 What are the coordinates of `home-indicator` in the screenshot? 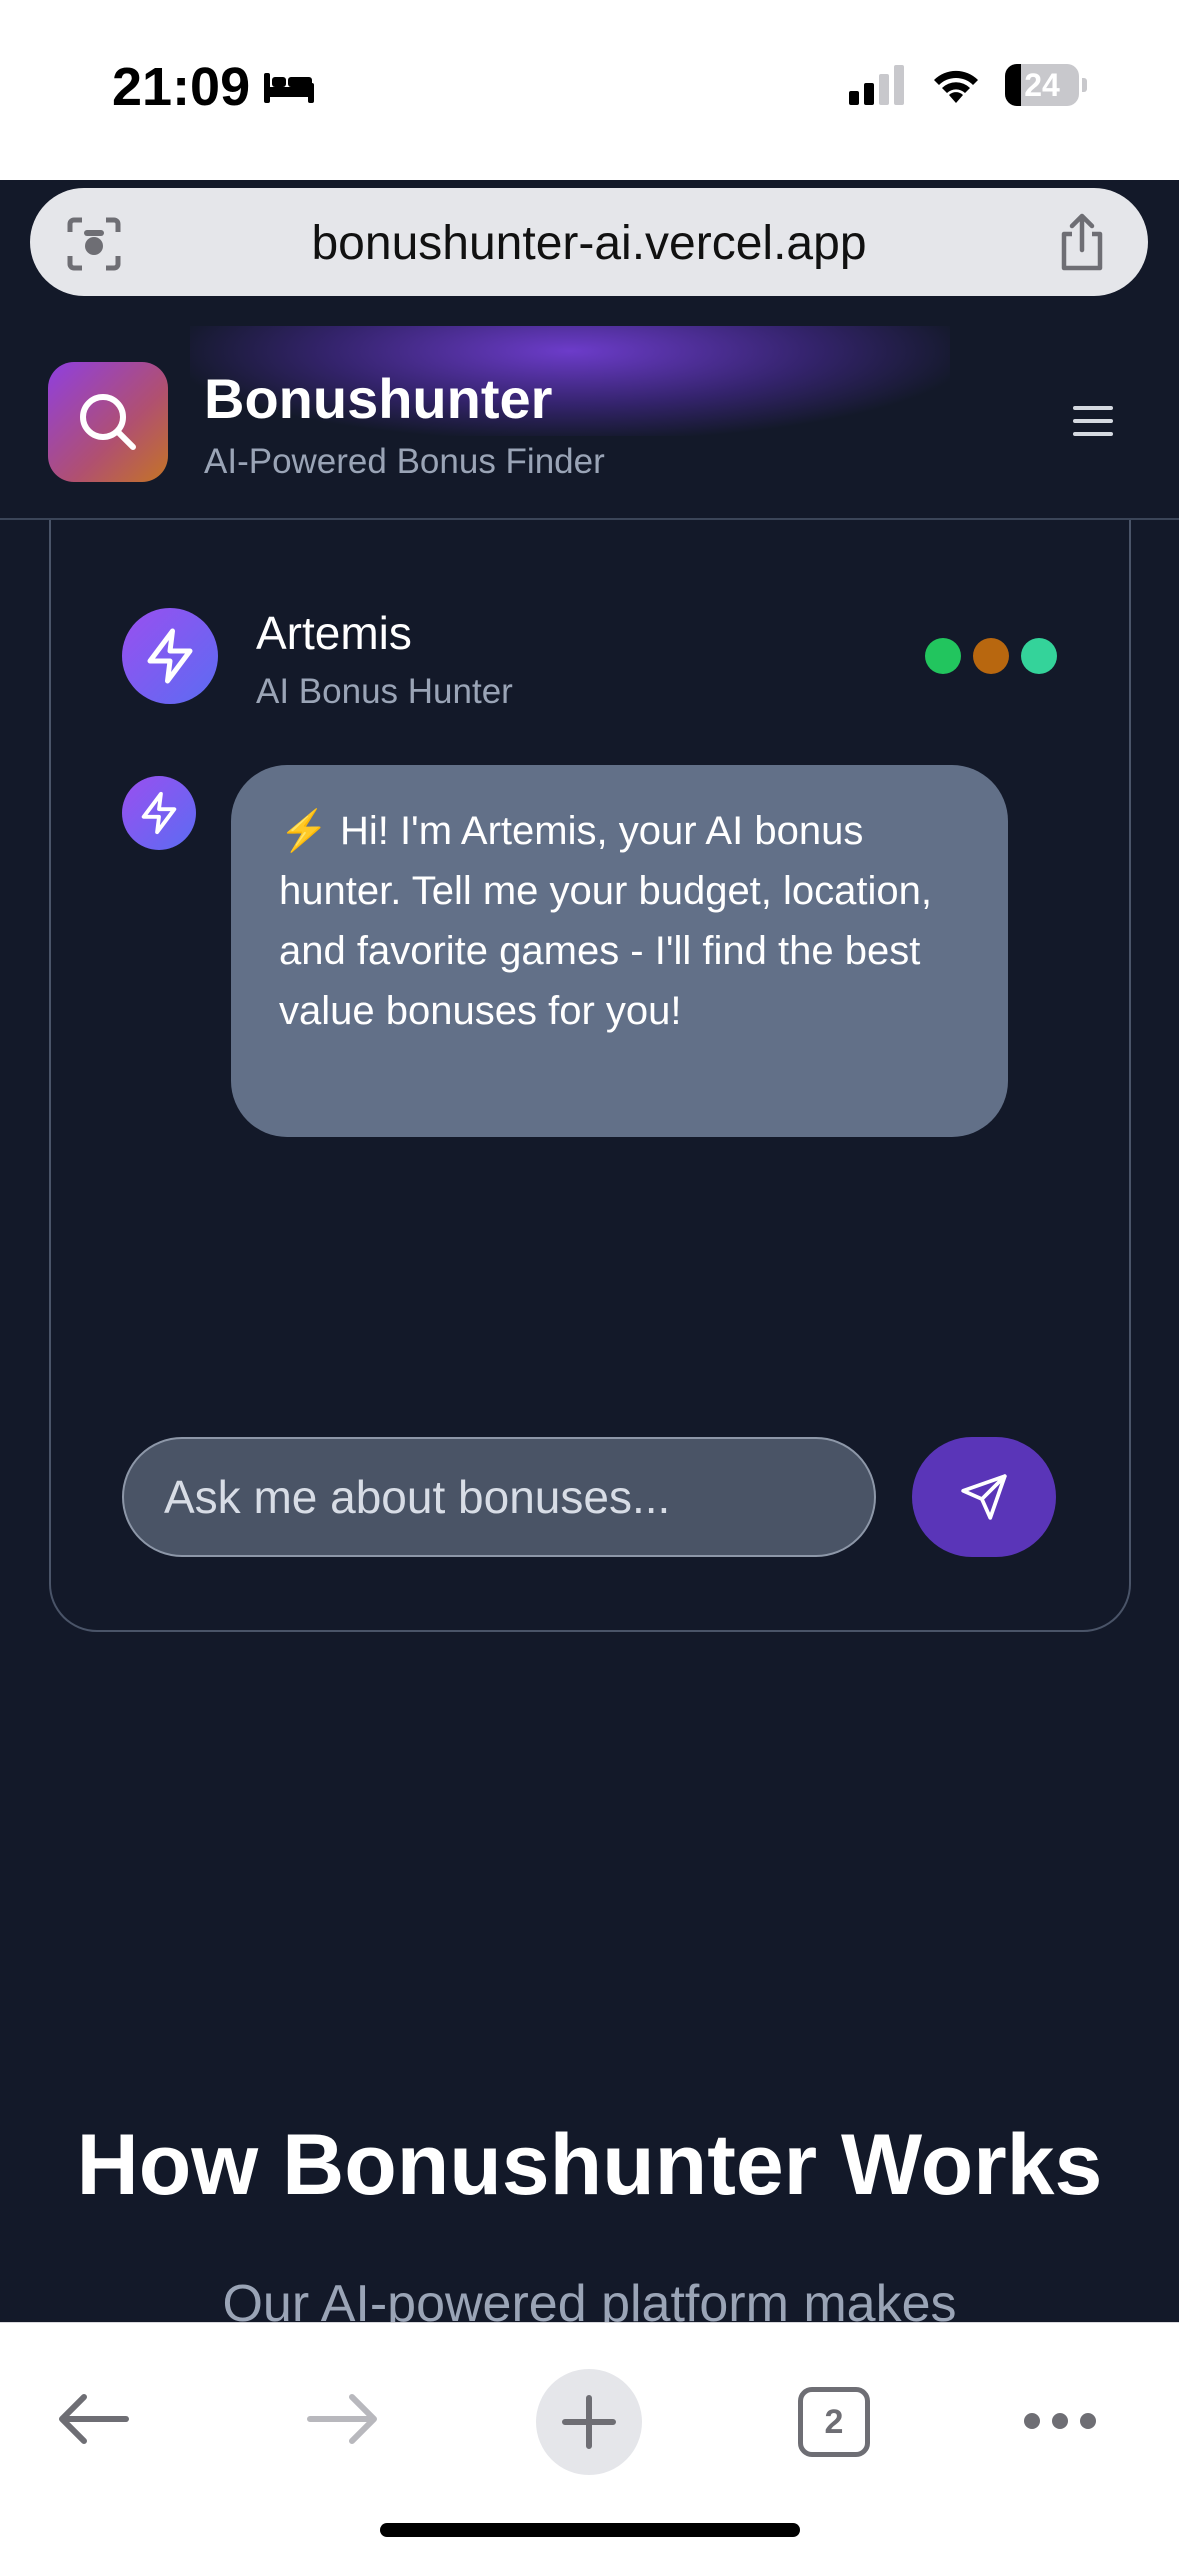 It's located at (590, 2530).